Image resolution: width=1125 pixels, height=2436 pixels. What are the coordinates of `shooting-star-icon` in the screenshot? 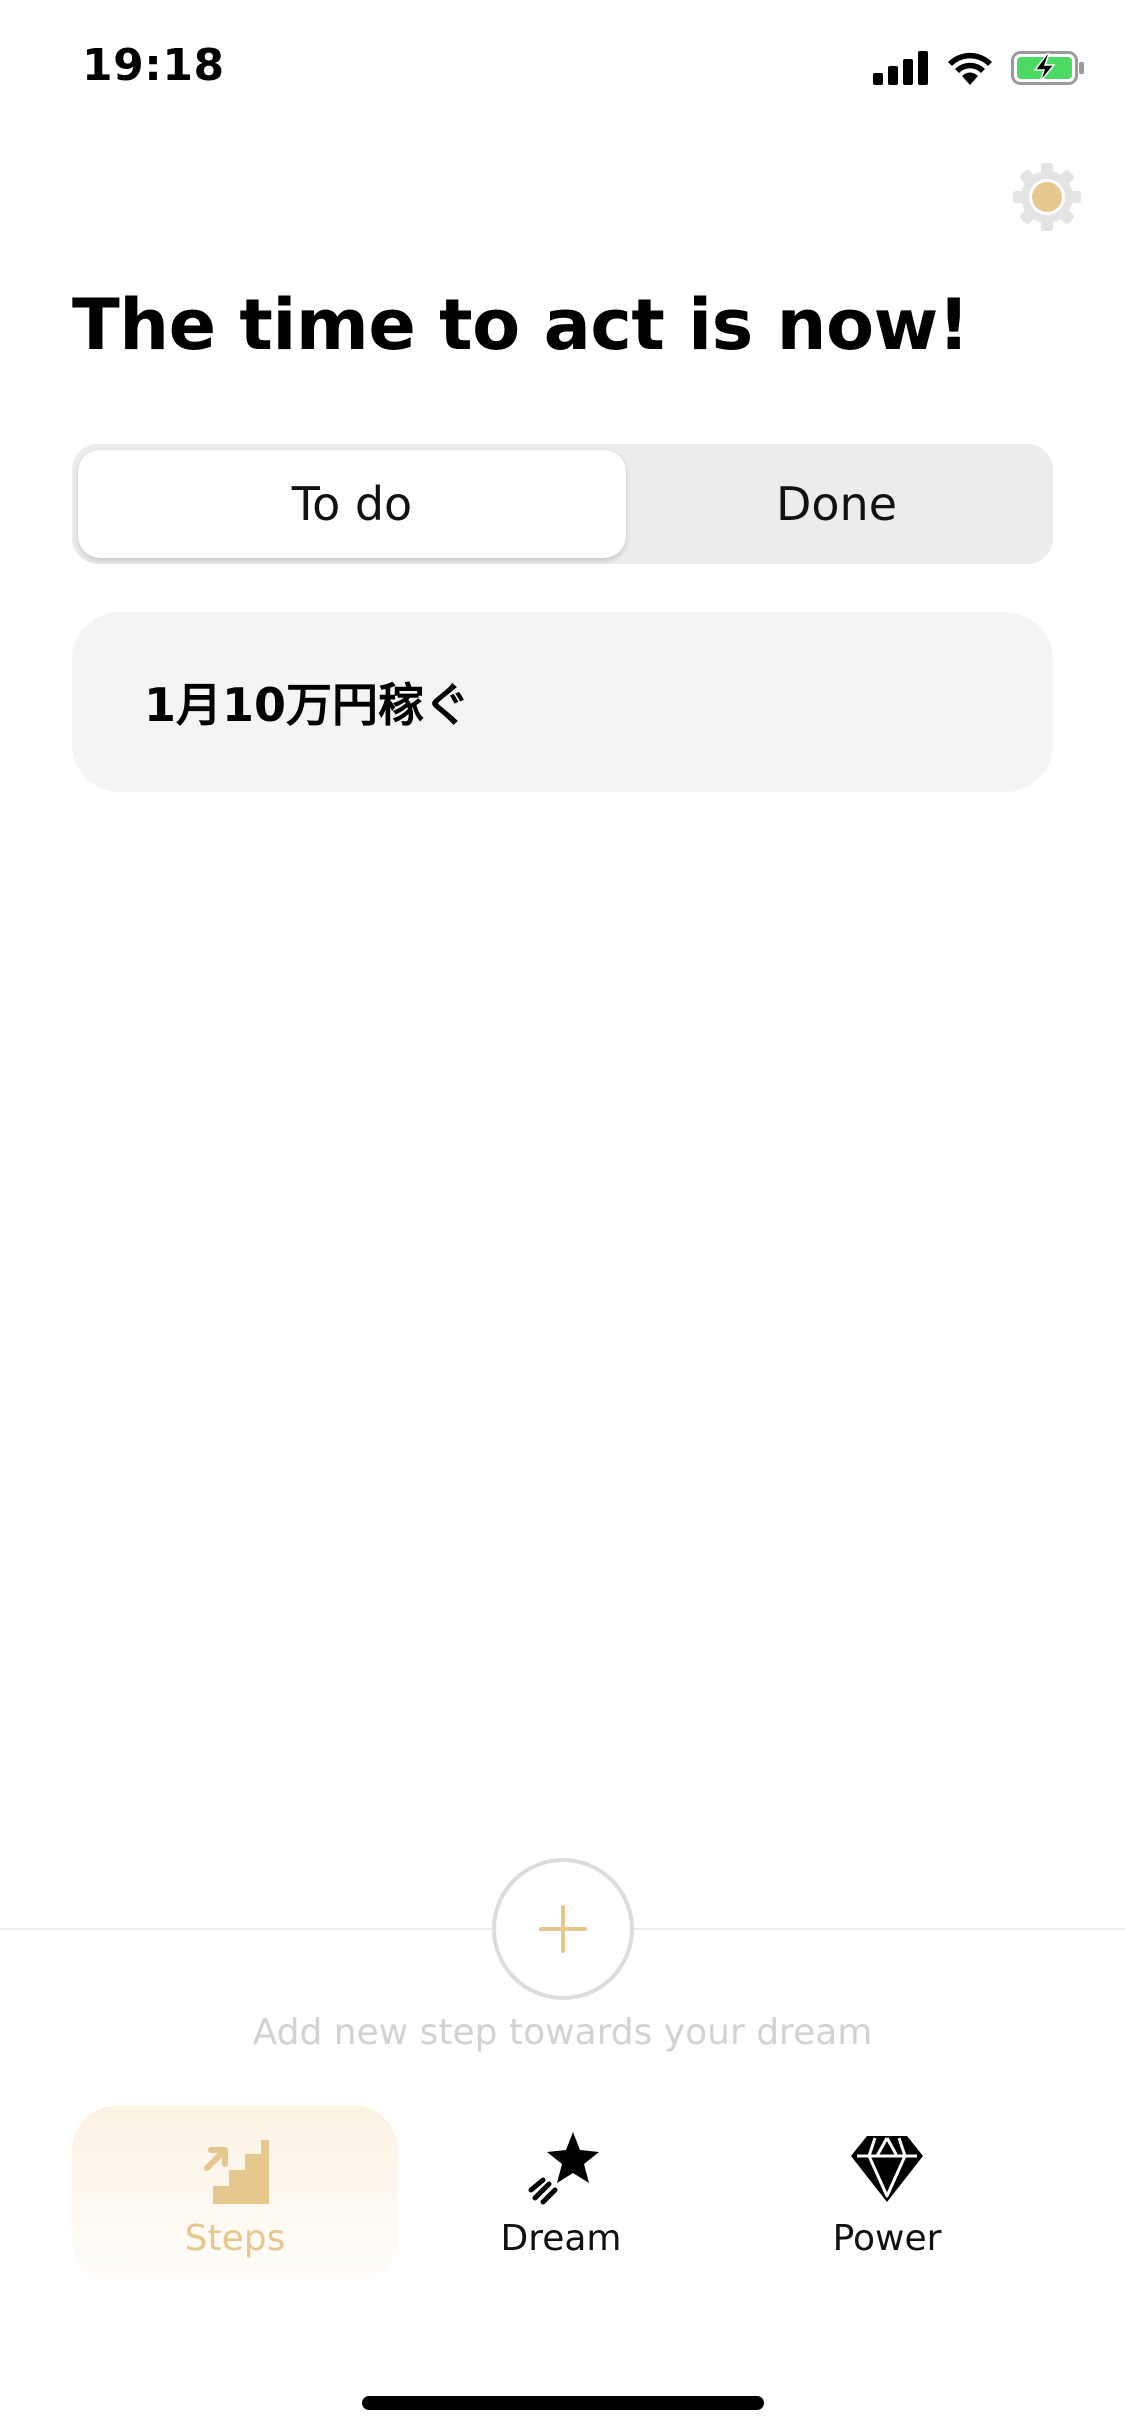 It's located at (563, 2168).